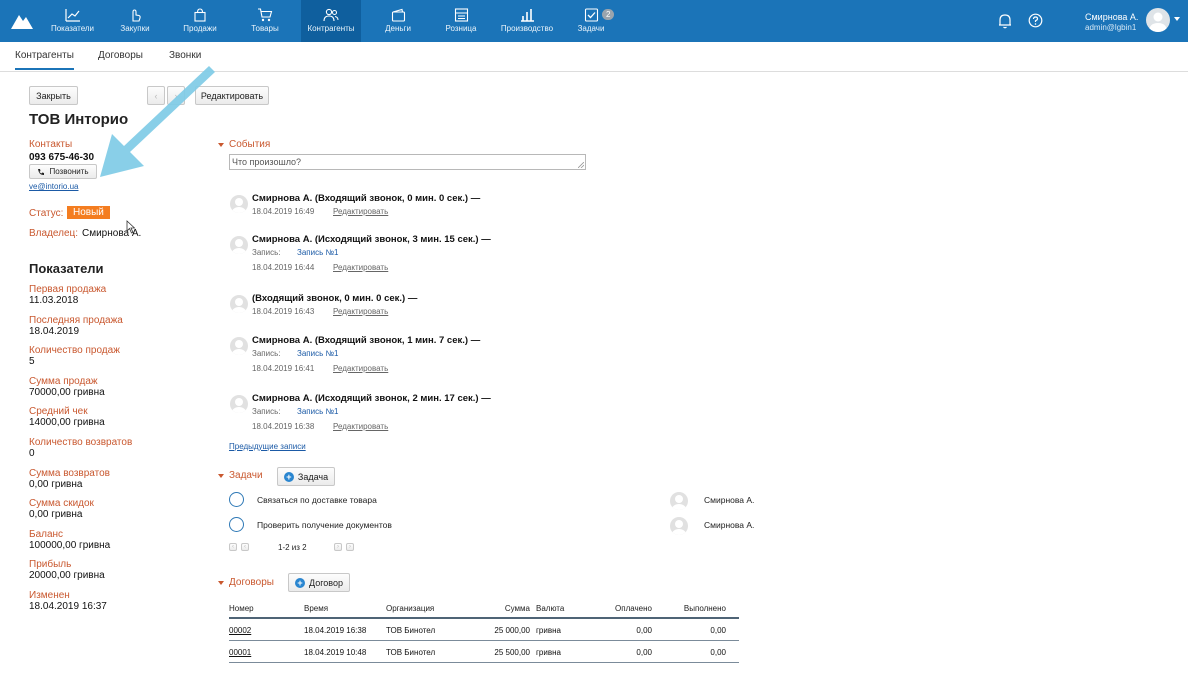 The image size is (1188, 675). Describe the element at coordinates (283, 426) in the screenshot. I see `event-time: 18.04.2019 16:38` at that location.